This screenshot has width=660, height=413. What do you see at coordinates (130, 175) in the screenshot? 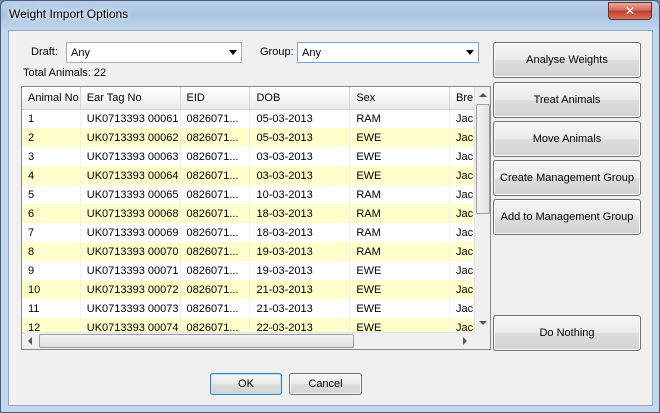
I see `grid-cell: UK0713393 00064` at bounding box center [130, 175].